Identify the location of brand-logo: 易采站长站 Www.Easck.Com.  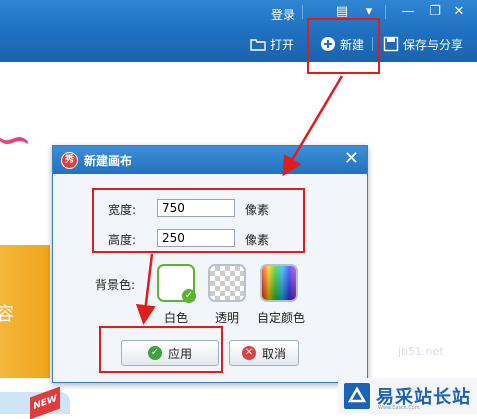
(407, 396).